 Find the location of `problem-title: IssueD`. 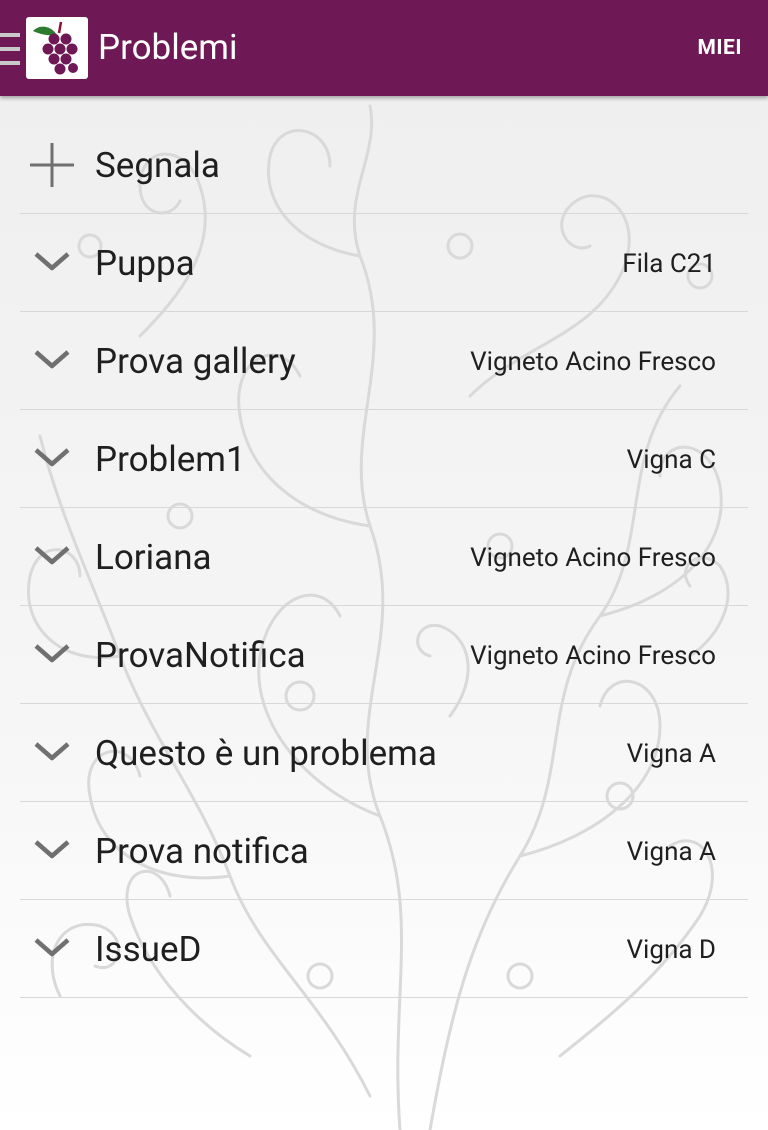

problem-title: IssueD is located at coordinates (148, 949).